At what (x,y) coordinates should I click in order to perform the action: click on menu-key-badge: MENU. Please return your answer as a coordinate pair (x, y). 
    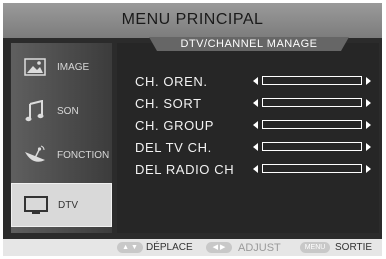
    Looking at the image, I should click on (315, 247).